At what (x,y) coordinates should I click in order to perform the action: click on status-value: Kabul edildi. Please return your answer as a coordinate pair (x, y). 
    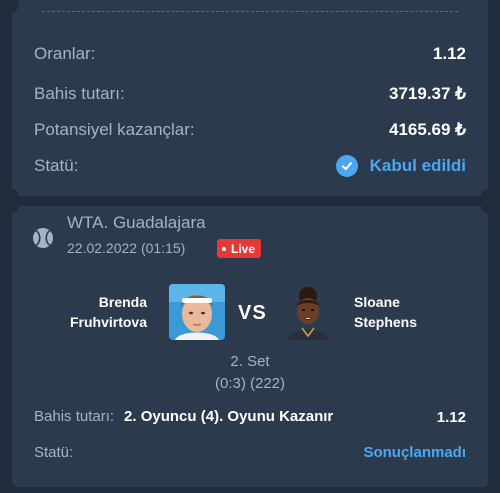
    Looking at the image, I should click on (400, 166).